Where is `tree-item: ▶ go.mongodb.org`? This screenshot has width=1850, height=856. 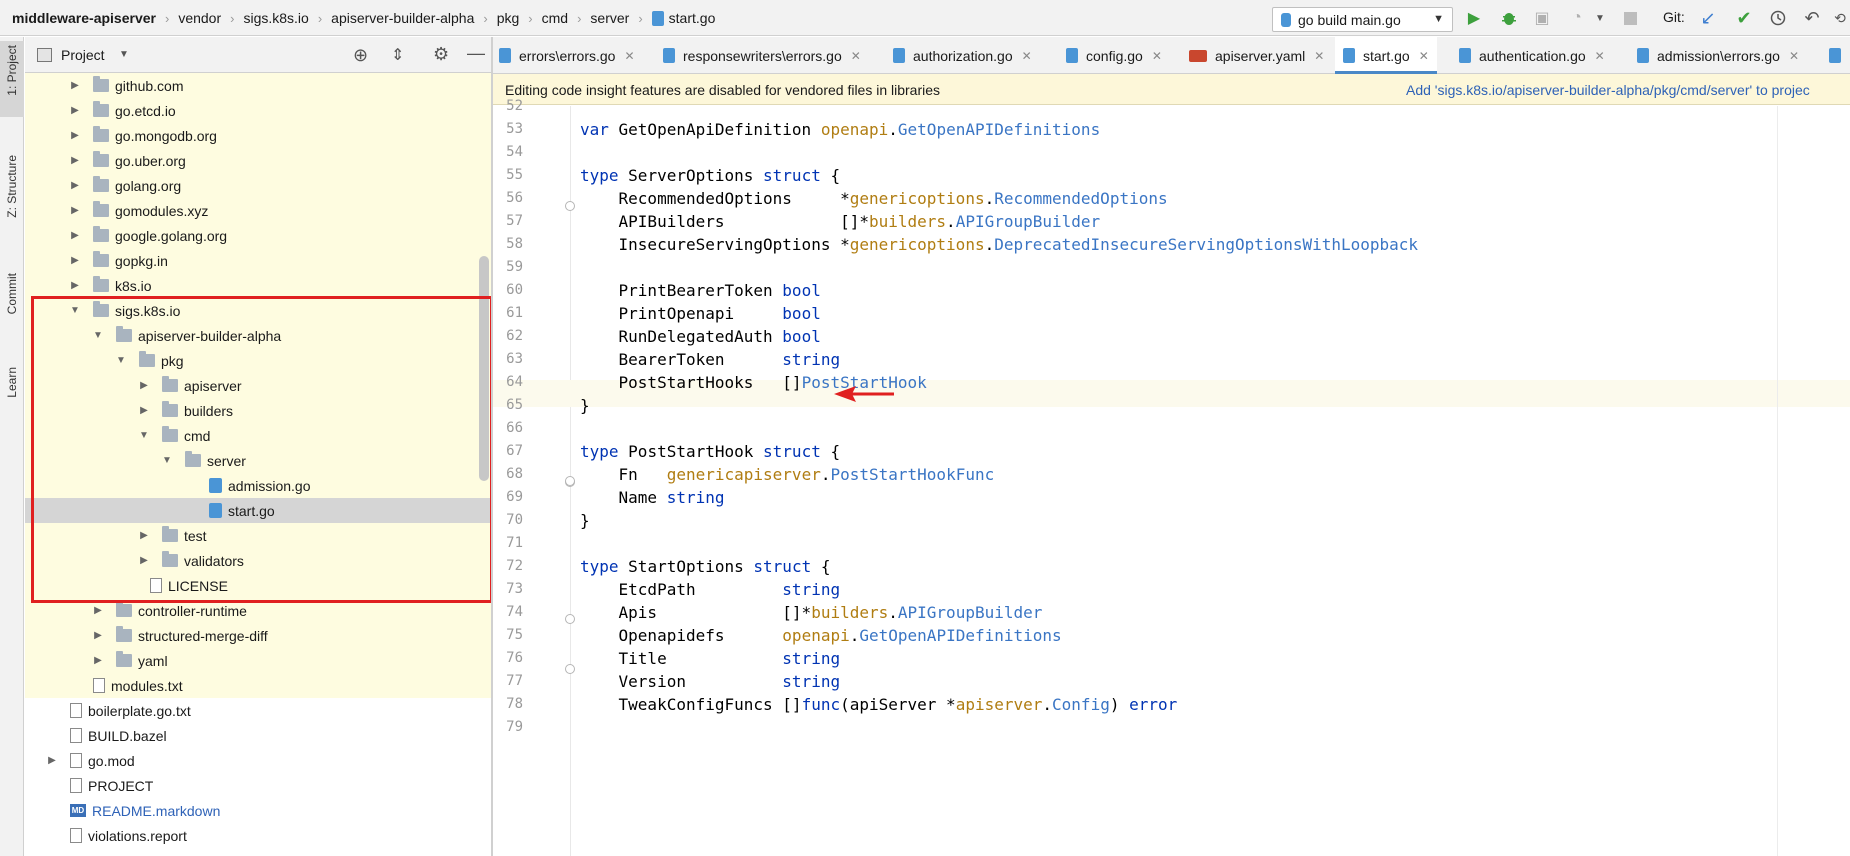 tree-item: ▶ go.mongodb.org is located at coordinates (258, 135).